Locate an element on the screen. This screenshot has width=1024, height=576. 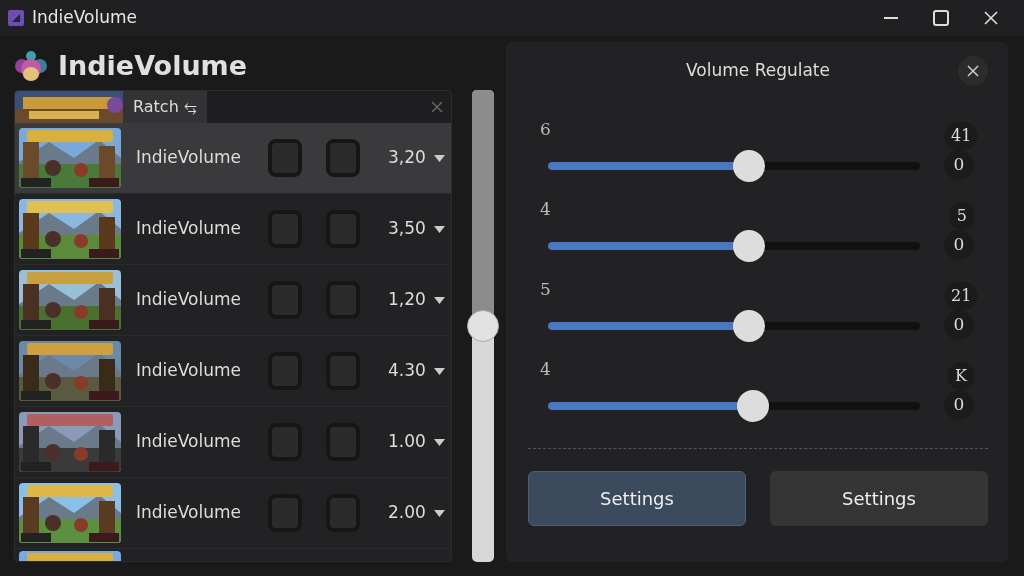
list-row: IndieVolume 3,50 is located at coordinates (233, 229).